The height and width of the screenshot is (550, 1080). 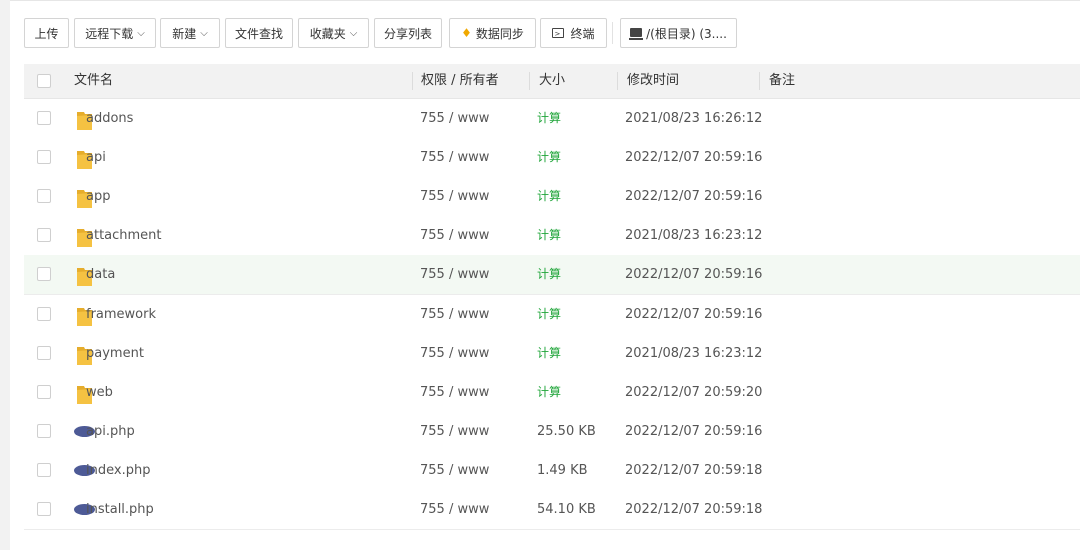 I want to click on share-list-button: 分享列表, so click(x=408, y=33).